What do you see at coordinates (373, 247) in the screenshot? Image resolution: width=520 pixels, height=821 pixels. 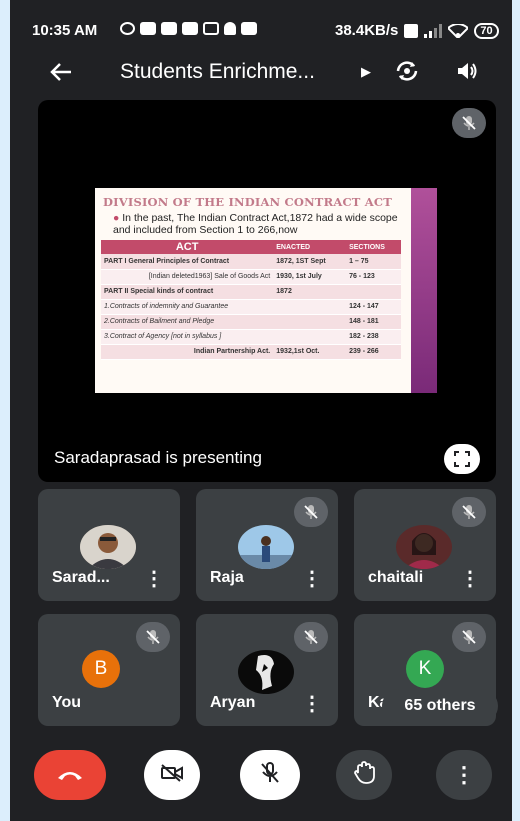 I see `slide-header-sections: SECTIONS` at bounding box center [373, 247].